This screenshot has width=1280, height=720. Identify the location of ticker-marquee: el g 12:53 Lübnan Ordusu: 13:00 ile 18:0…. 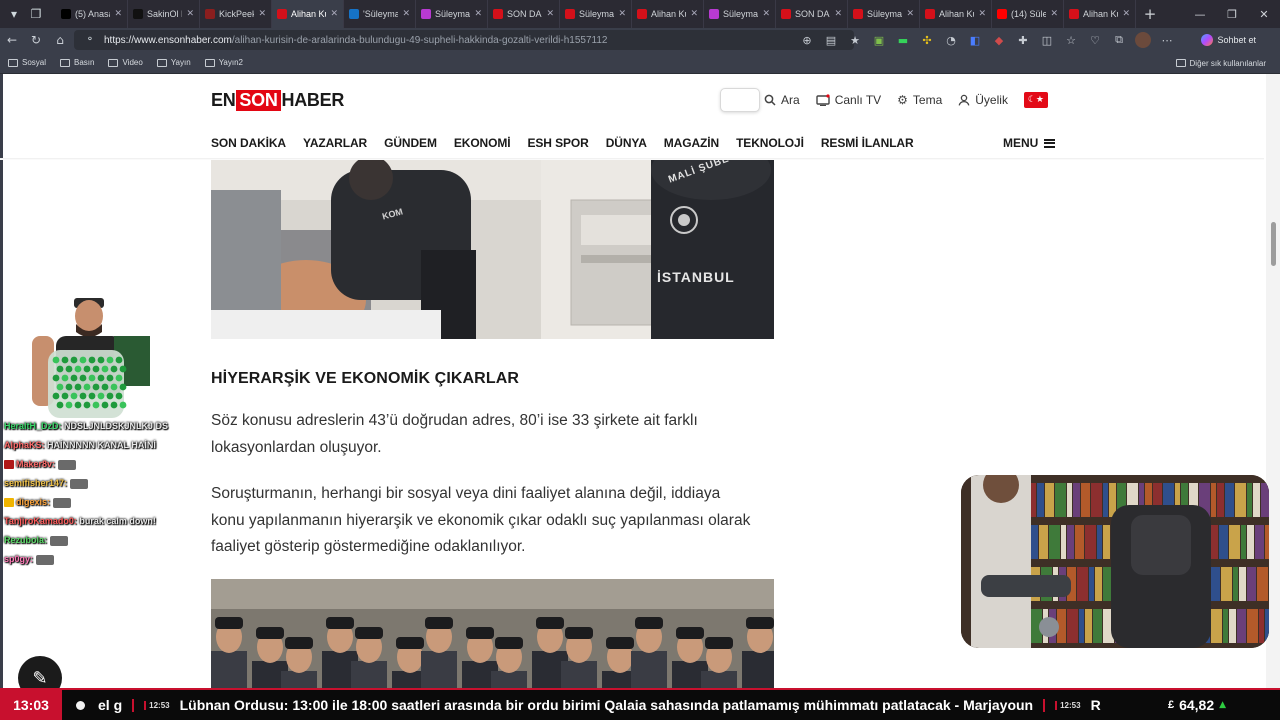
(606, 705).